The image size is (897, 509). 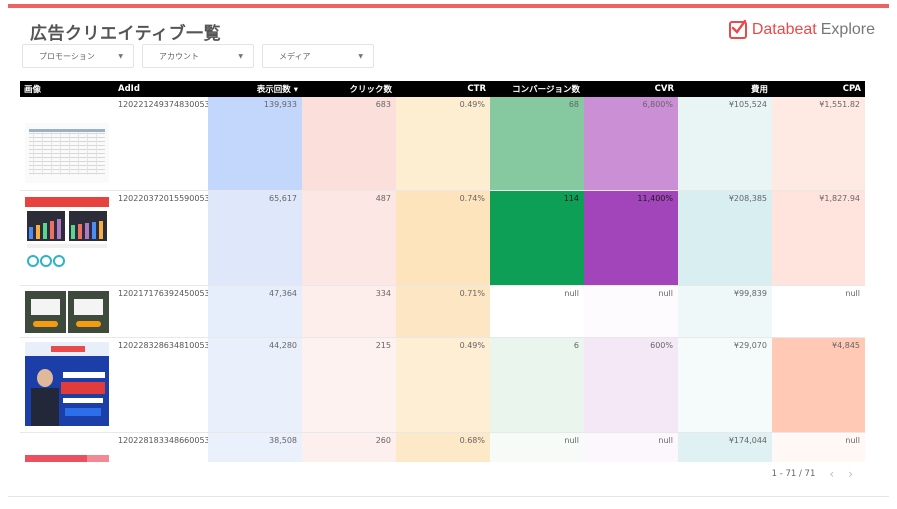 I want to click on media-filter-label: メディア, so click(x=295, y=56).